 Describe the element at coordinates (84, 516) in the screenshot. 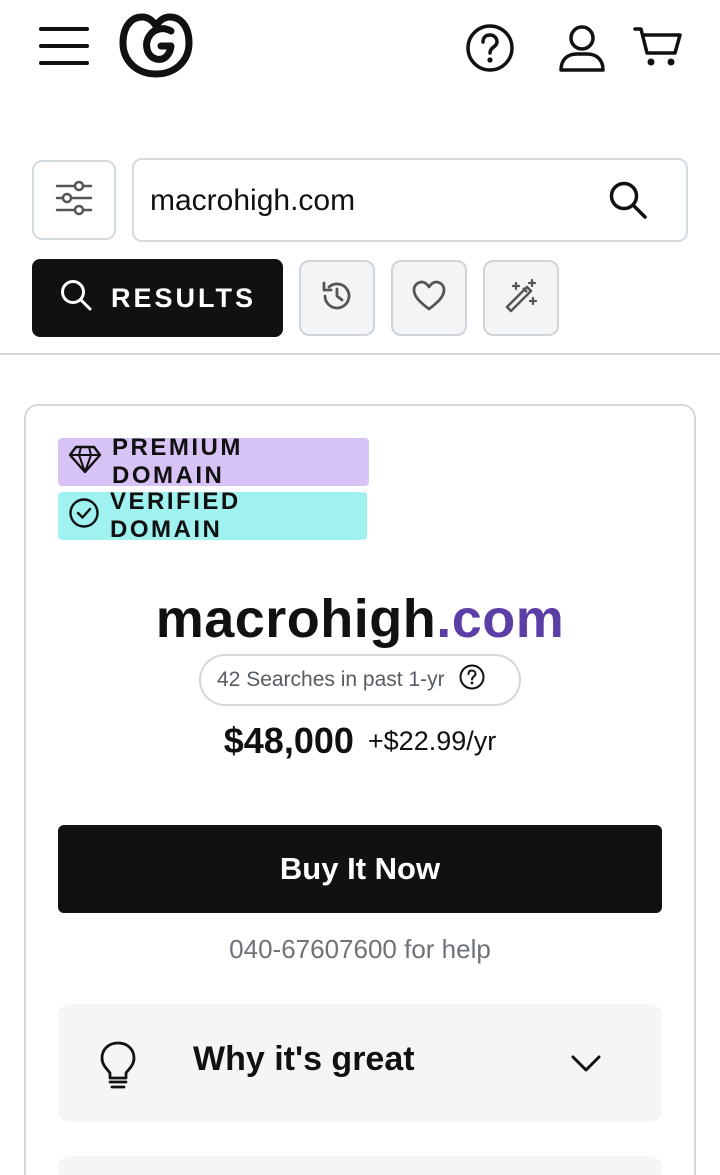

I see `check-circle-icon` at that location.